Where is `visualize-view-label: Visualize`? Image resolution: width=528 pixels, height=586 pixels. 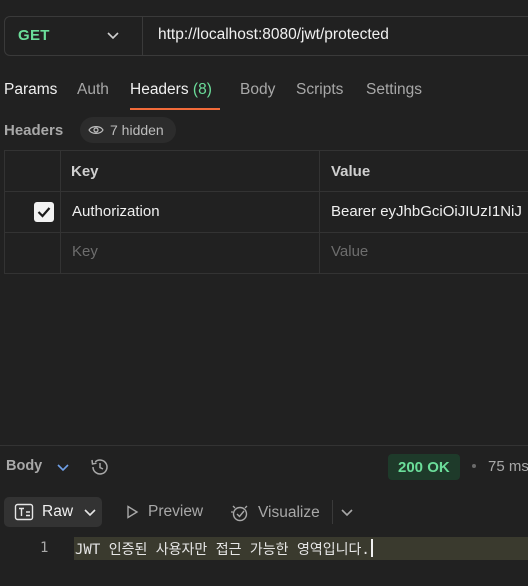 visualize-view-label: Visualize is located at coordinates (289, 512).